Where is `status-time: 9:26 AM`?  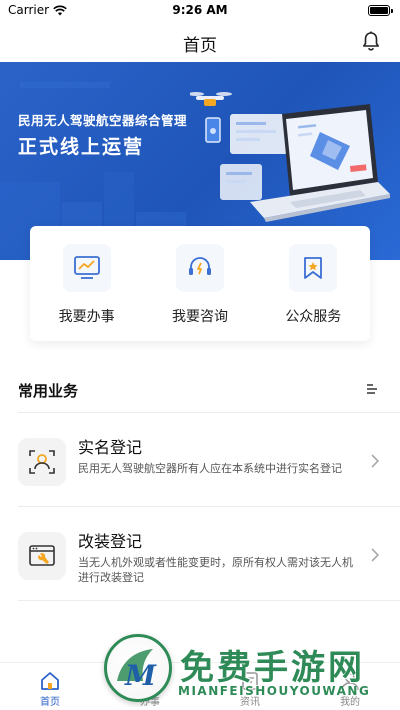
status-time: 9:26 AM is located at coordinates (200, 10).